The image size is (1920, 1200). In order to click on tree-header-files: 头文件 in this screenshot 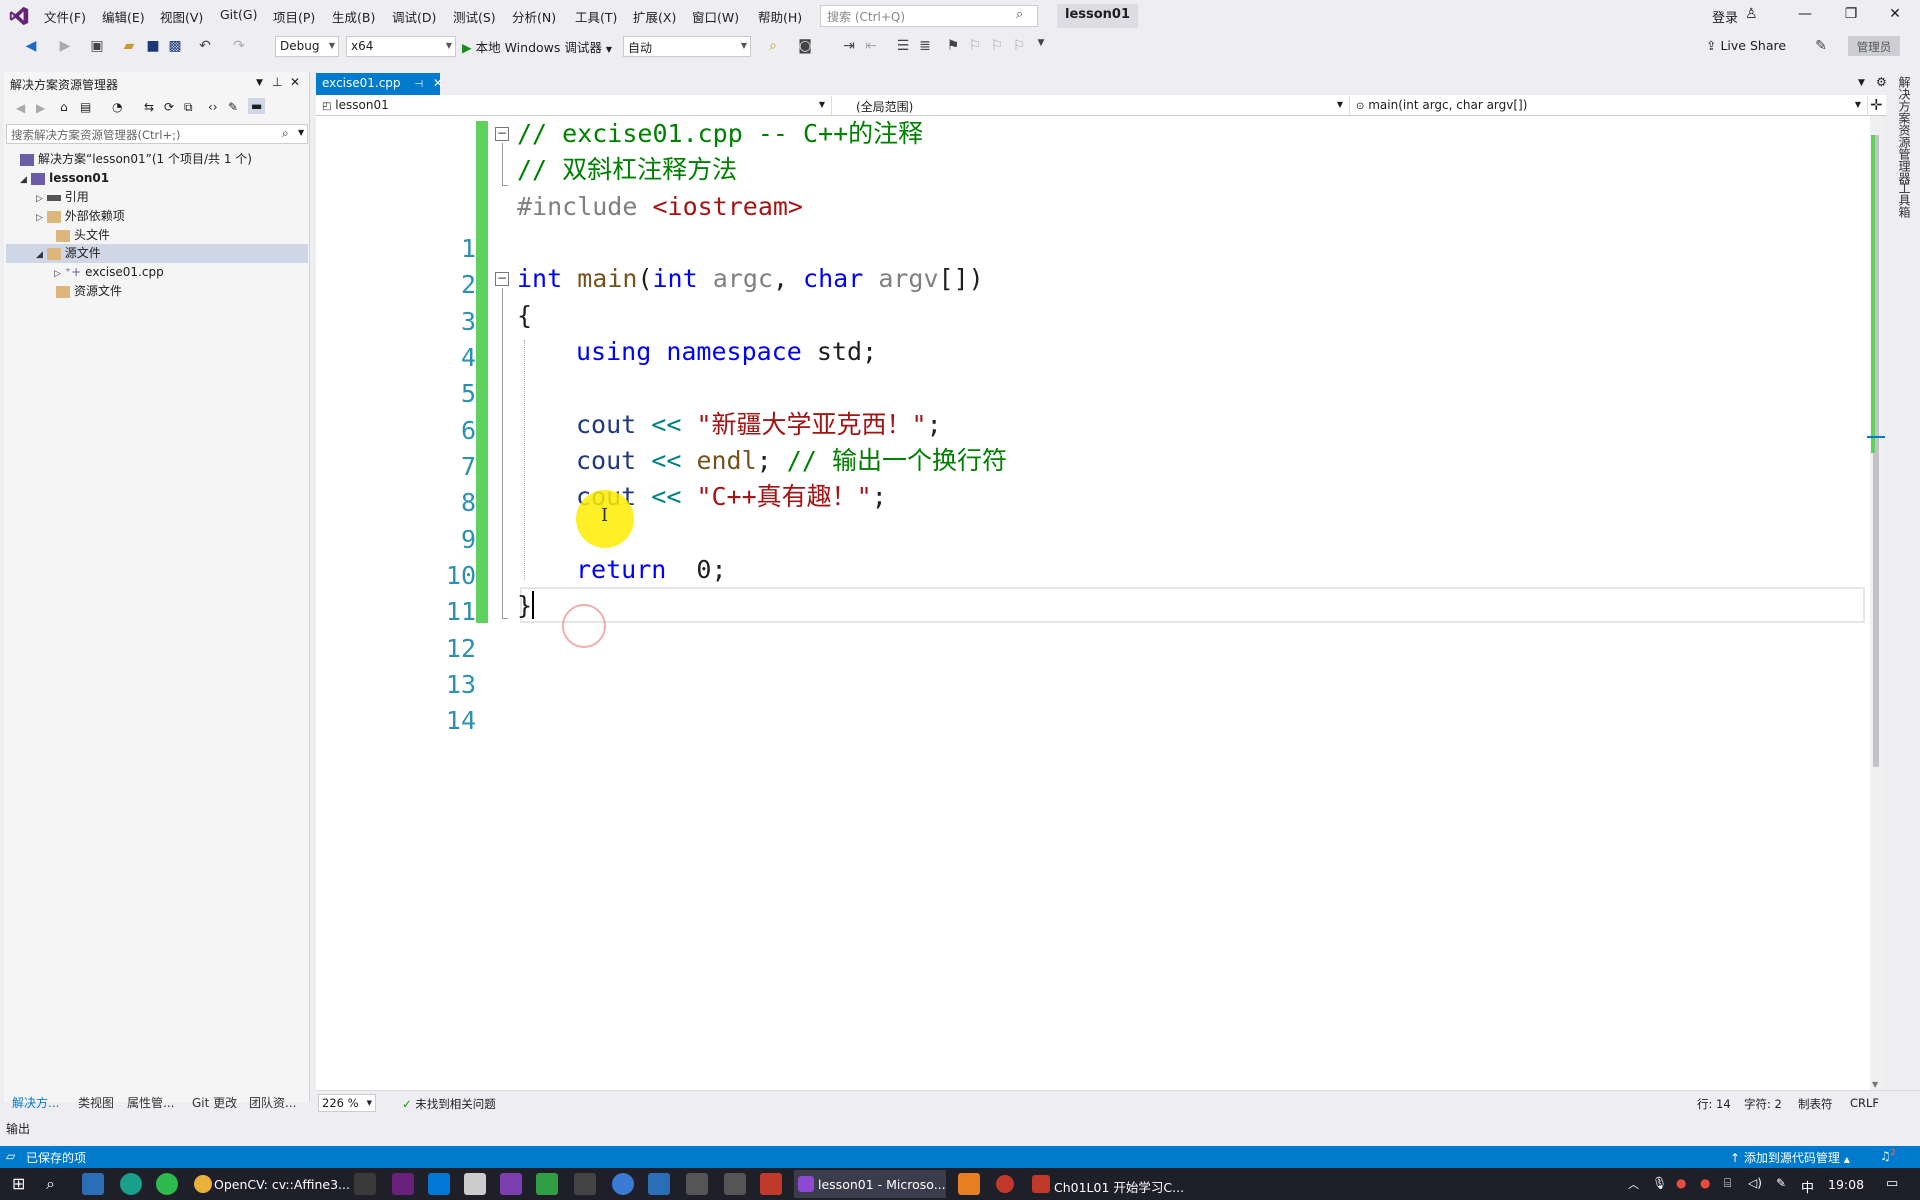, I will do `click(83, 235)`.